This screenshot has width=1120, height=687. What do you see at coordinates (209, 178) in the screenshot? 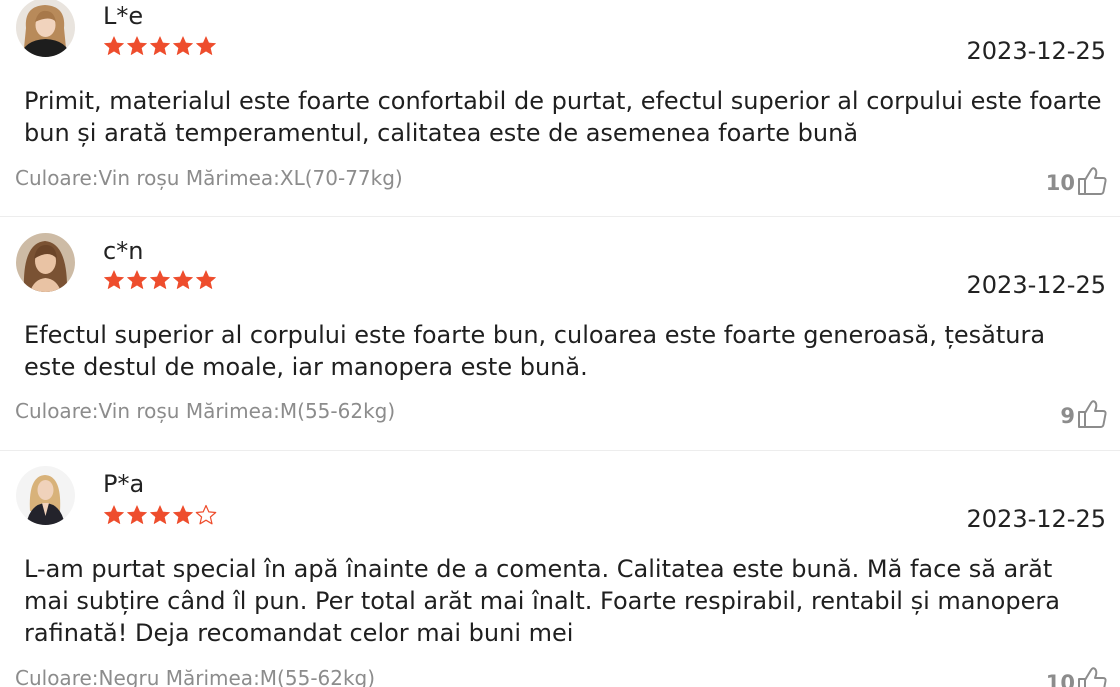
I see `product-variant: Culoare:Vin roșu Mărimea:XL(70-77kg)` at bounding box center [209, 178].